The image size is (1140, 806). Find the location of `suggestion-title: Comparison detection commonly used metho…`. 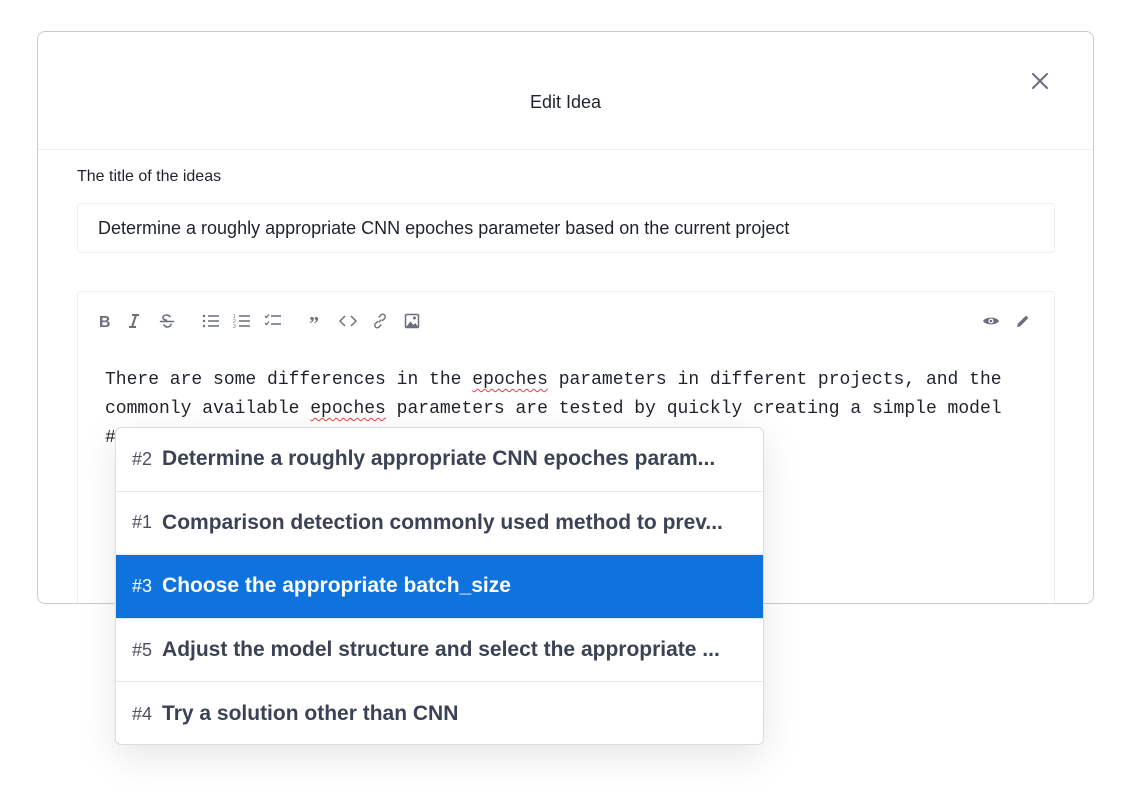

suggestion-title: Comparison detection commonly used metho… is located at coordinates (442, 522).